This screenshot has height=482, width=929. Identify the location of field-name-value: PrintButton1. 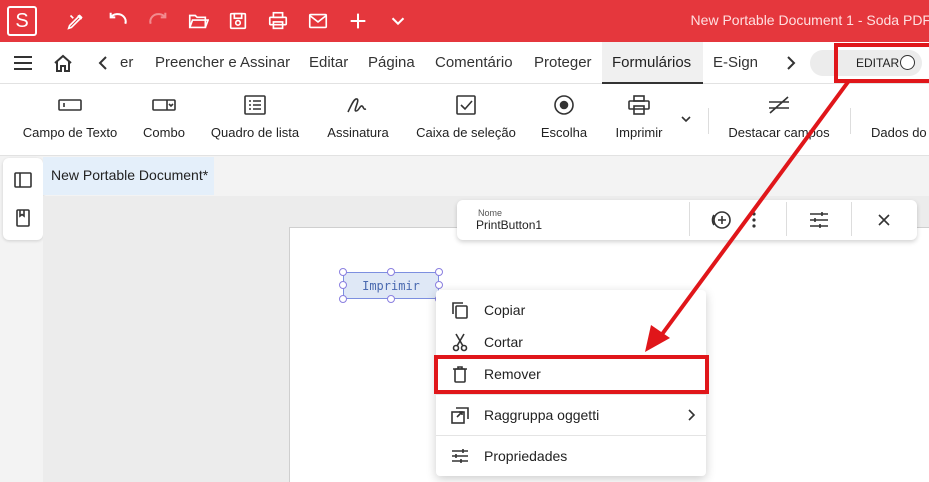
(509, 225).